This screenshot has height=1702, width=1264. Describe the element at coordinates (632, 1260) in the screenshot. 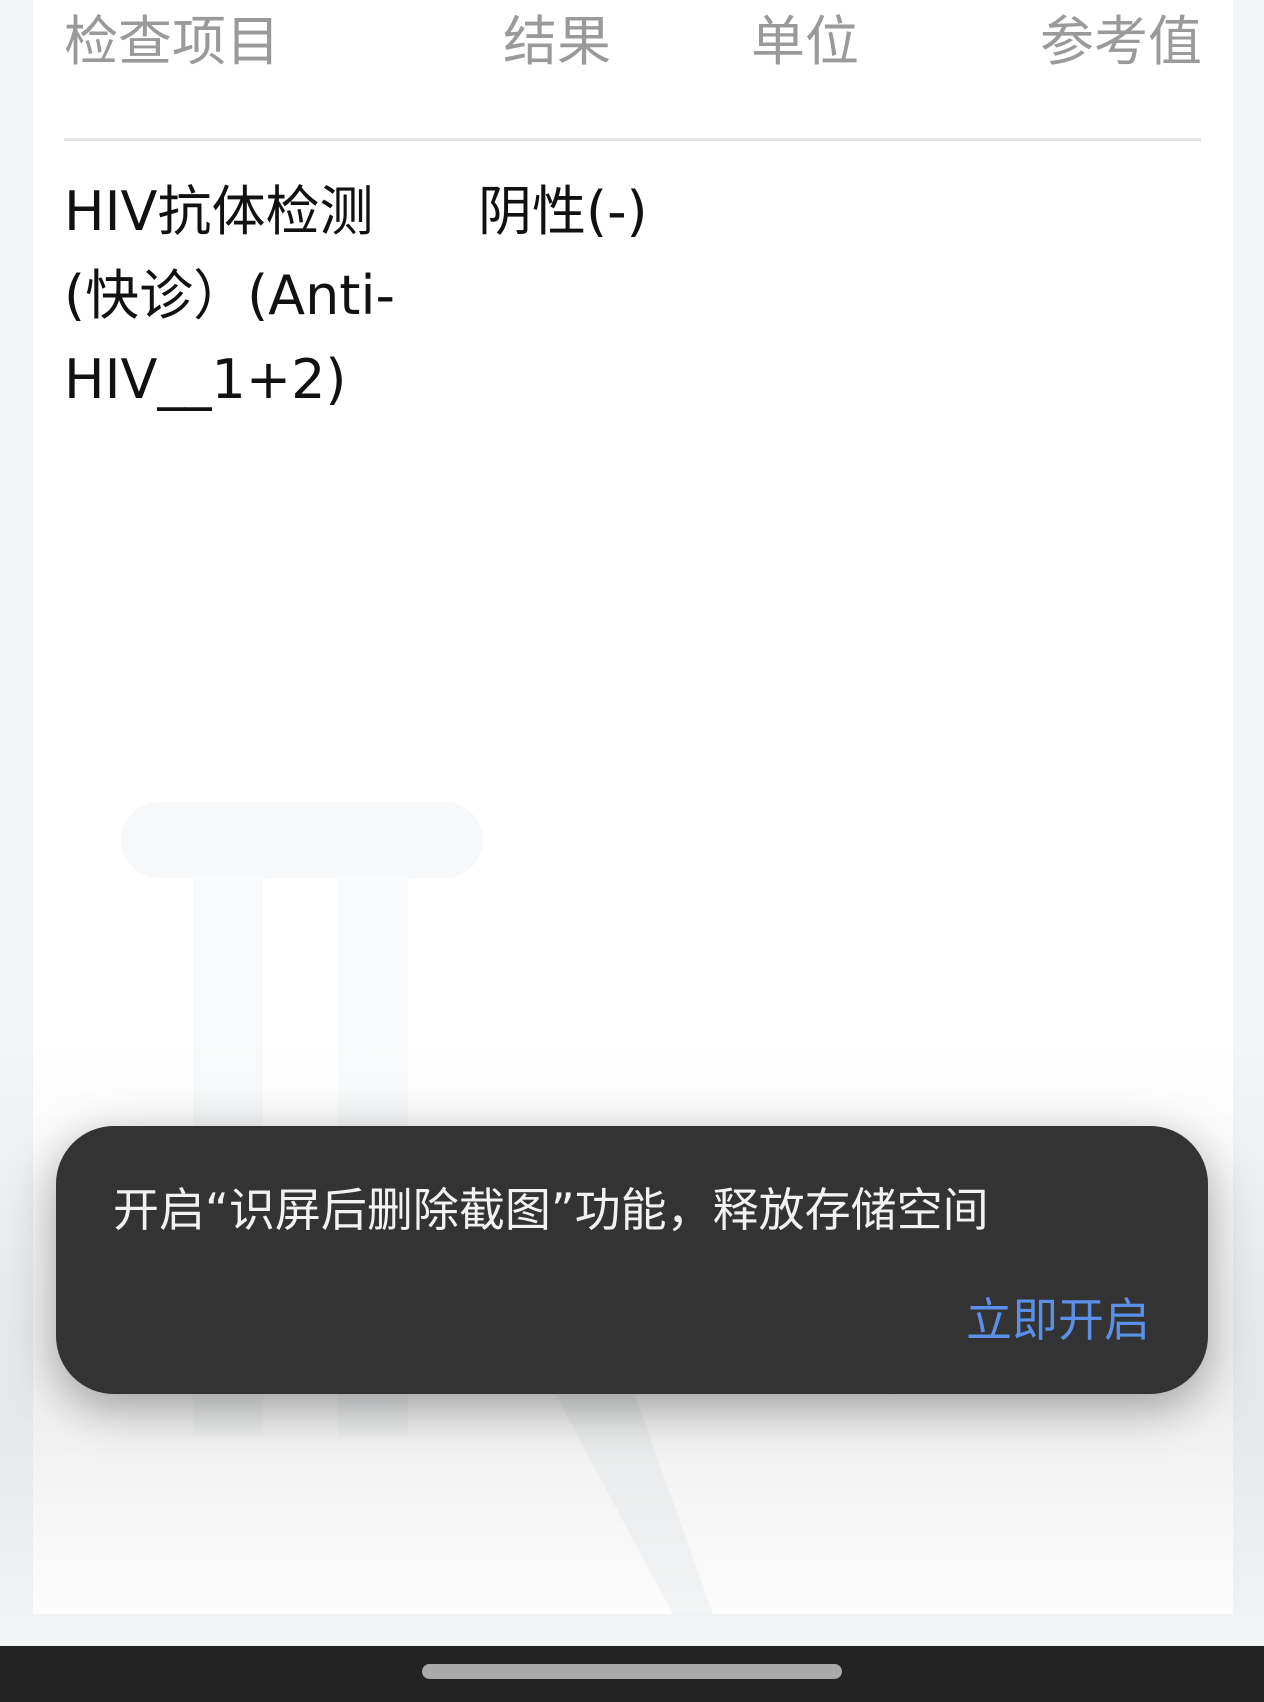

I see `screenshot-cleanup-toast: 开启“识屏后删除截图”功能，释放存储空间 立即开启` at that location.